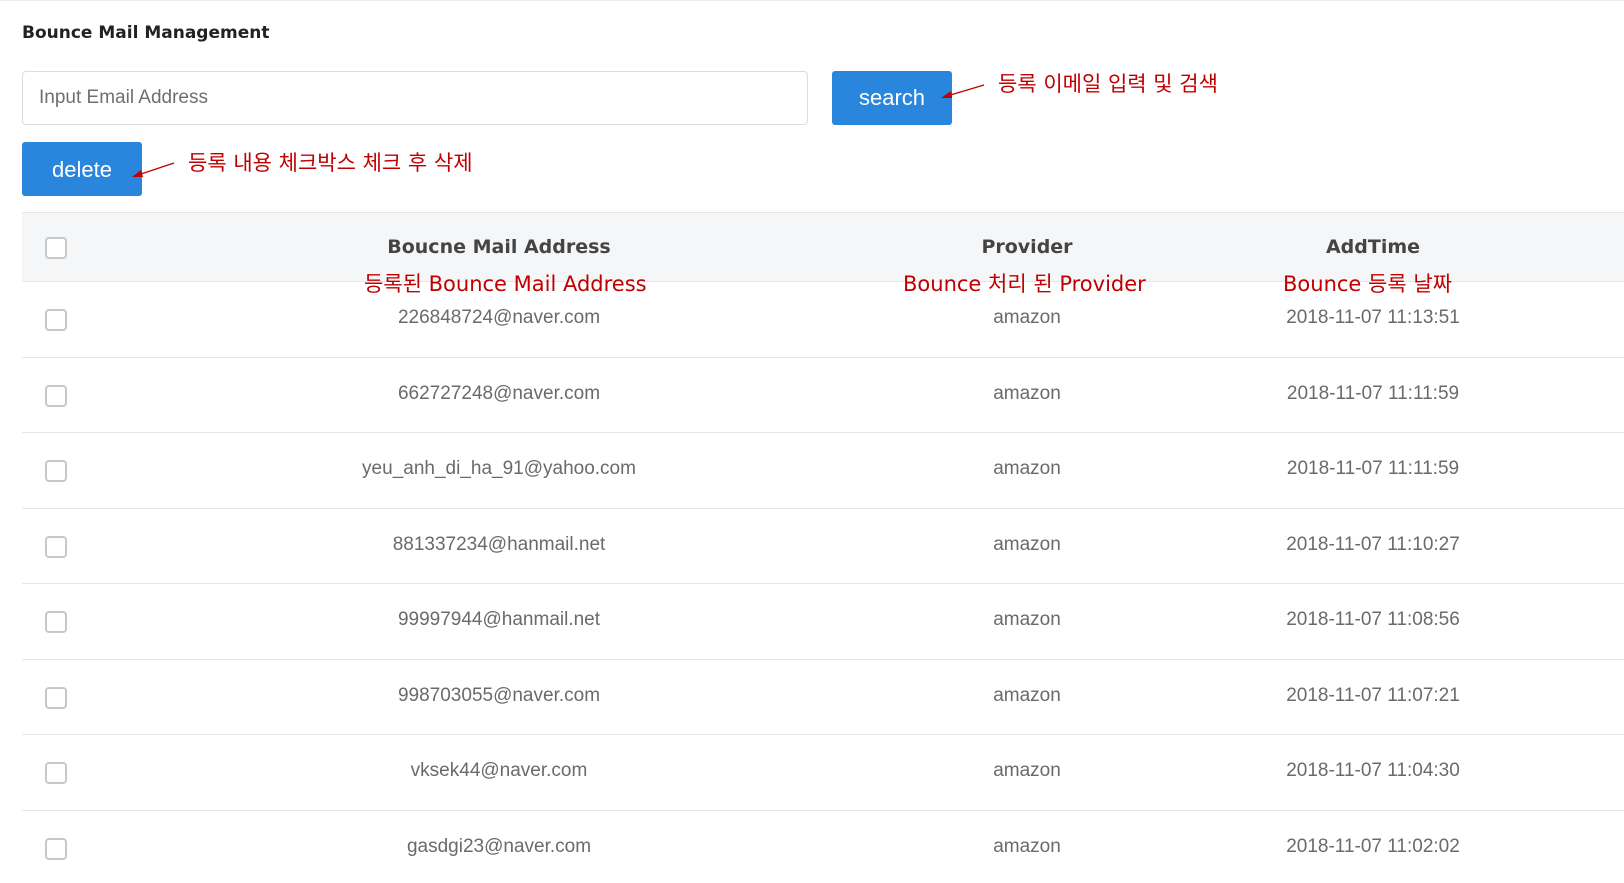  What do you see at coordinates (1026, 247) in the screenshot?
I see `column-header-provider: Provider` at bounding box center [1026, 247].